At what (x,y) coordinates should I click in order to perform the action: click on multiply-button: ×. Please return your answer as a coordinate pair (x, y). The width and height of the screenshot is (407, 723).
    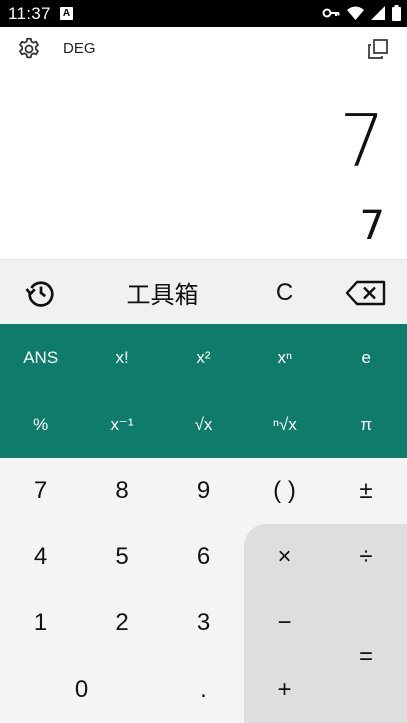
    Looking at the image, I should click on (284, 557).